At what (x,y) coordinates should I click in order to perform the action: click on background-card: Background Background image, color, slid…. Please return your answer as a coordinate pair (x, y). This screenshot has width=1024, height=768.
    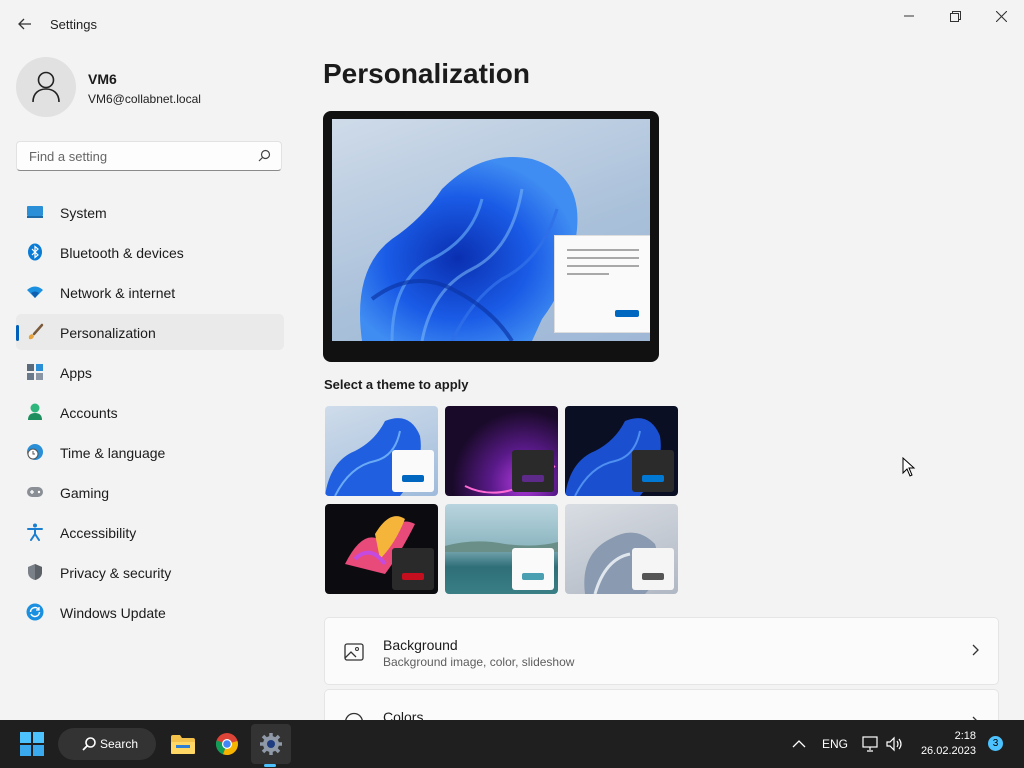
    Looking at the image, I should click on (661, 651).